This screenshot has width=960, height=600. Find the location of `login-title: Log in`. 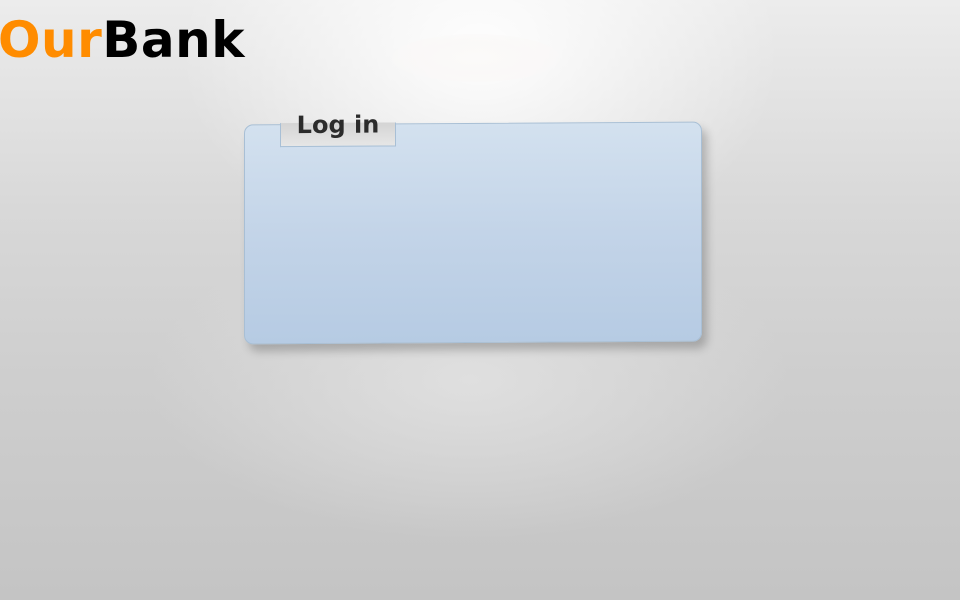

login-title: Log in is located at coordinates (338, 125).